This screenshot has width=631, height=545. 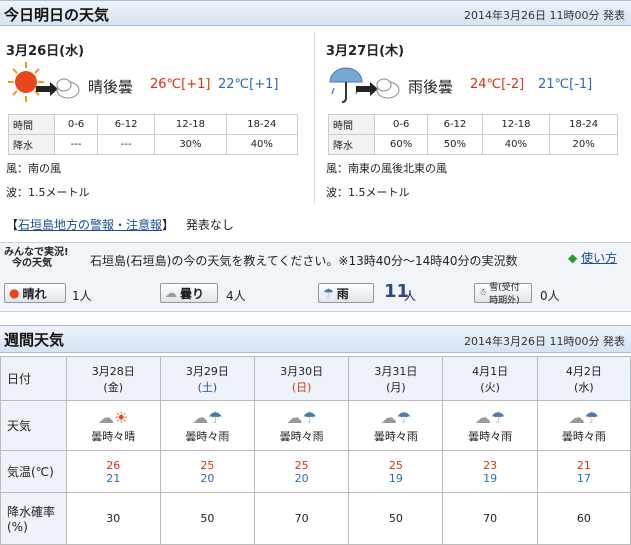 I want to click on date: 3月31日, so click(x=396, y=371).